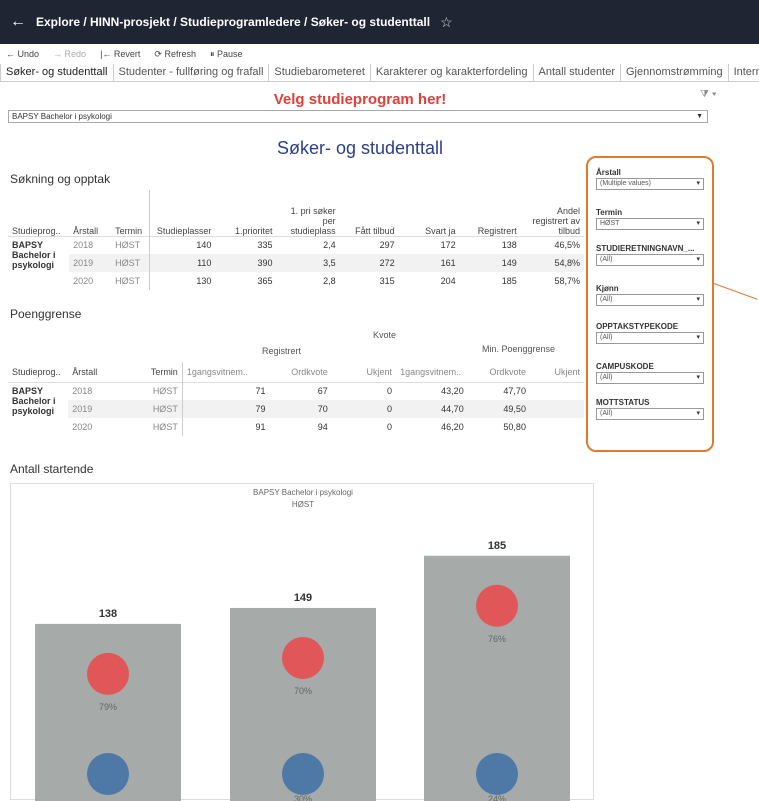 This screenshot has height=801, width=759. What do you see at coordinates (308, 244) in the screenshot?
I see `cell: 2,4` at bounding box center [308, 244].